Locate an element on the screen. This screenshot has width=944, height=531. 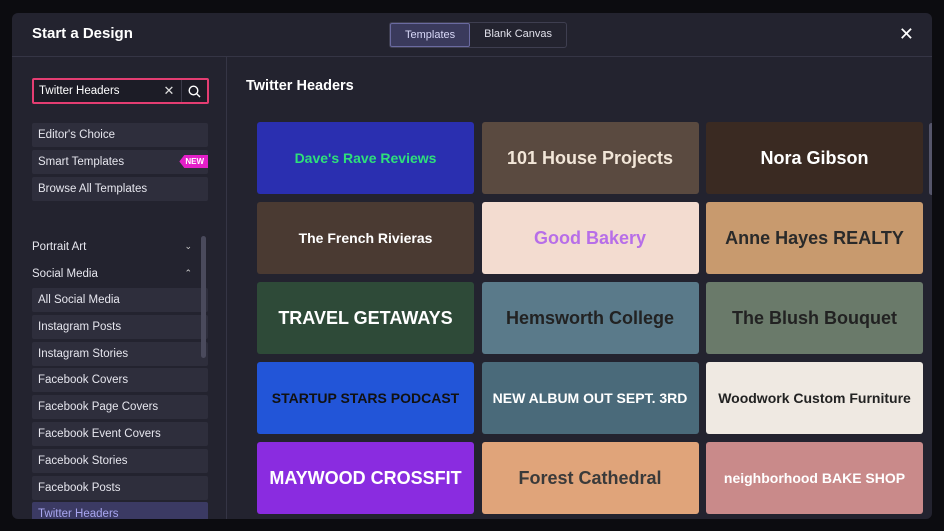
sidebar-item-twitter-headers: Twitter Headers is located at coordinates (120, 510).